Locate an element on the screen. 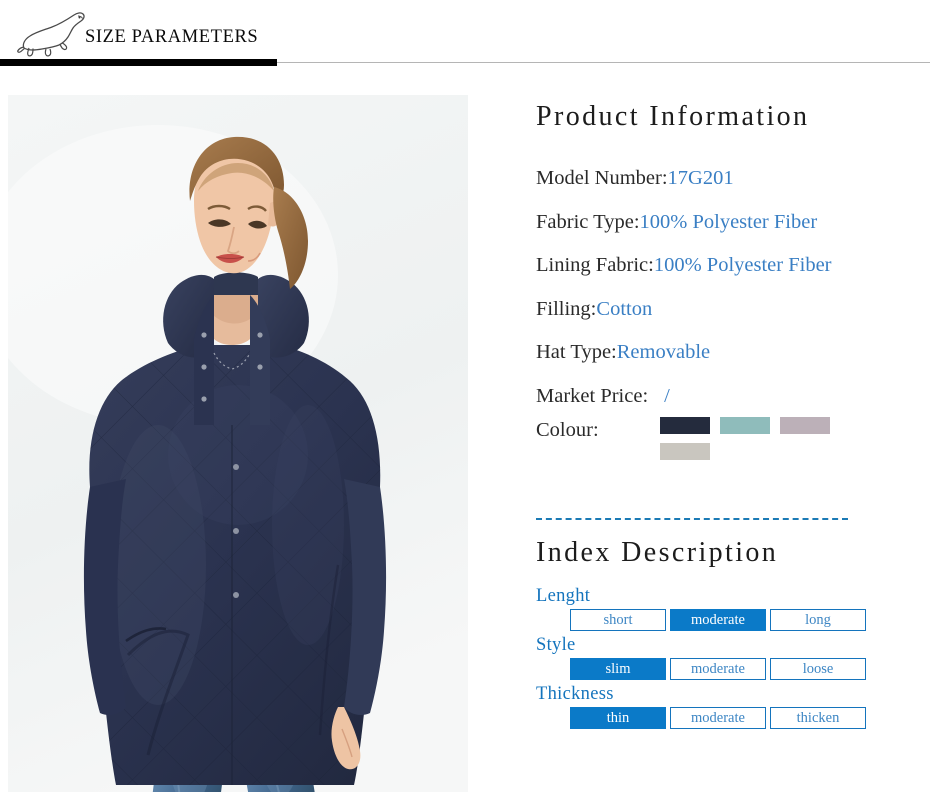 This screenshot has height=792, width=930. option-lenght-moderate: moderate is located at coordinates (718, 620).